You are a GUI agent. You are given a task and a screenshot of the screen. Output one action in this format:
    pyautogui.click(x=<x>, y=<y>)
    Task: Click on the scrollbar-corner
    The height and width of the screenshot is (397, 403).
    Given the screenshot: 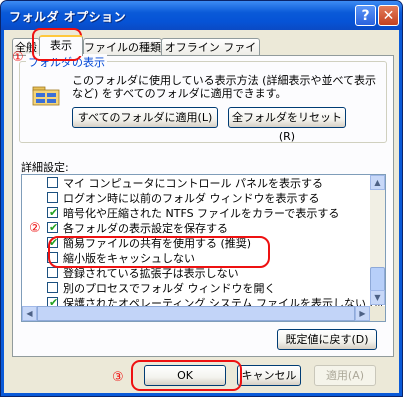 What is the action you would take?
    pyautogui.click(x=377, y=313)
    